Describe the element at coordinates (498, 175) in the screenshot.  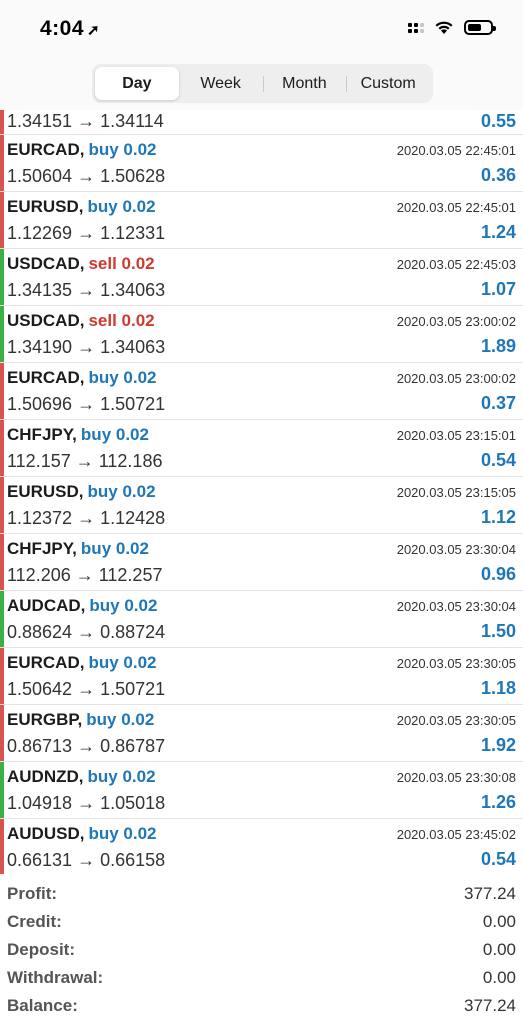
I see `trade-profit: 0.36` at that location.